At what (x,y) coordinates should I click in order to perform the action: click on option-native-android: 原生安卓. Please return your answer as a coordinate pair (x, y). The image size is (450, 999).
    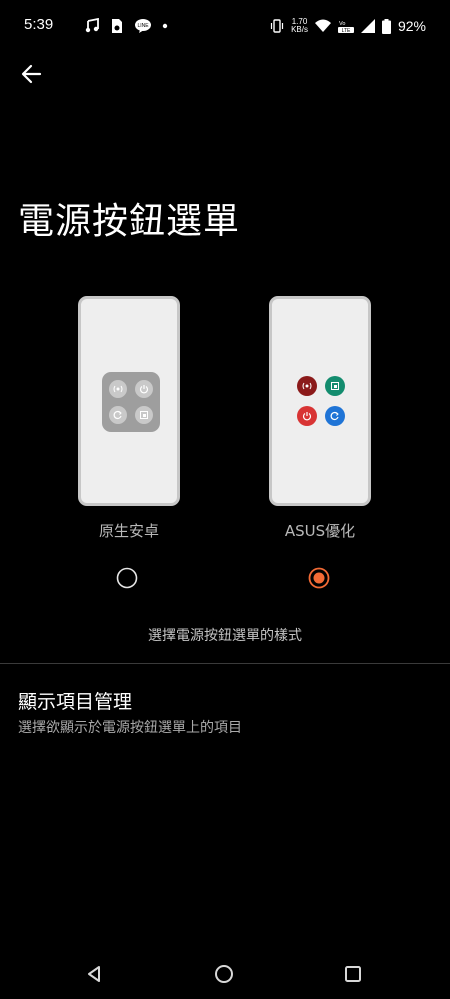
    Looking at the image, I should click on (130, 418).